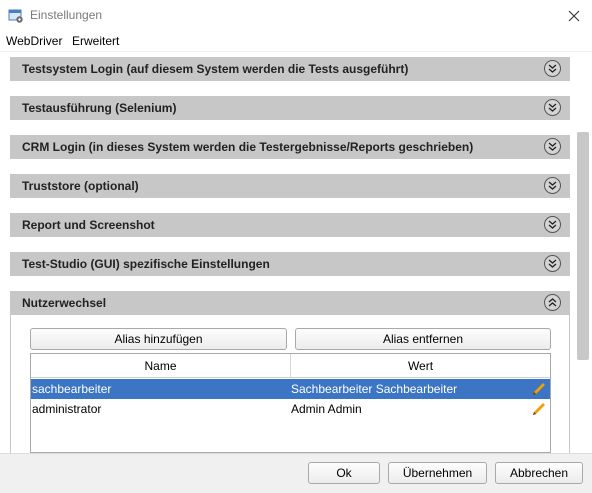 The height and width of the screenshot is (493, 592). Describe the element at coordinates (64, 303) in the screenshot. I see `section-label: Nutzerwechsel` at that location.